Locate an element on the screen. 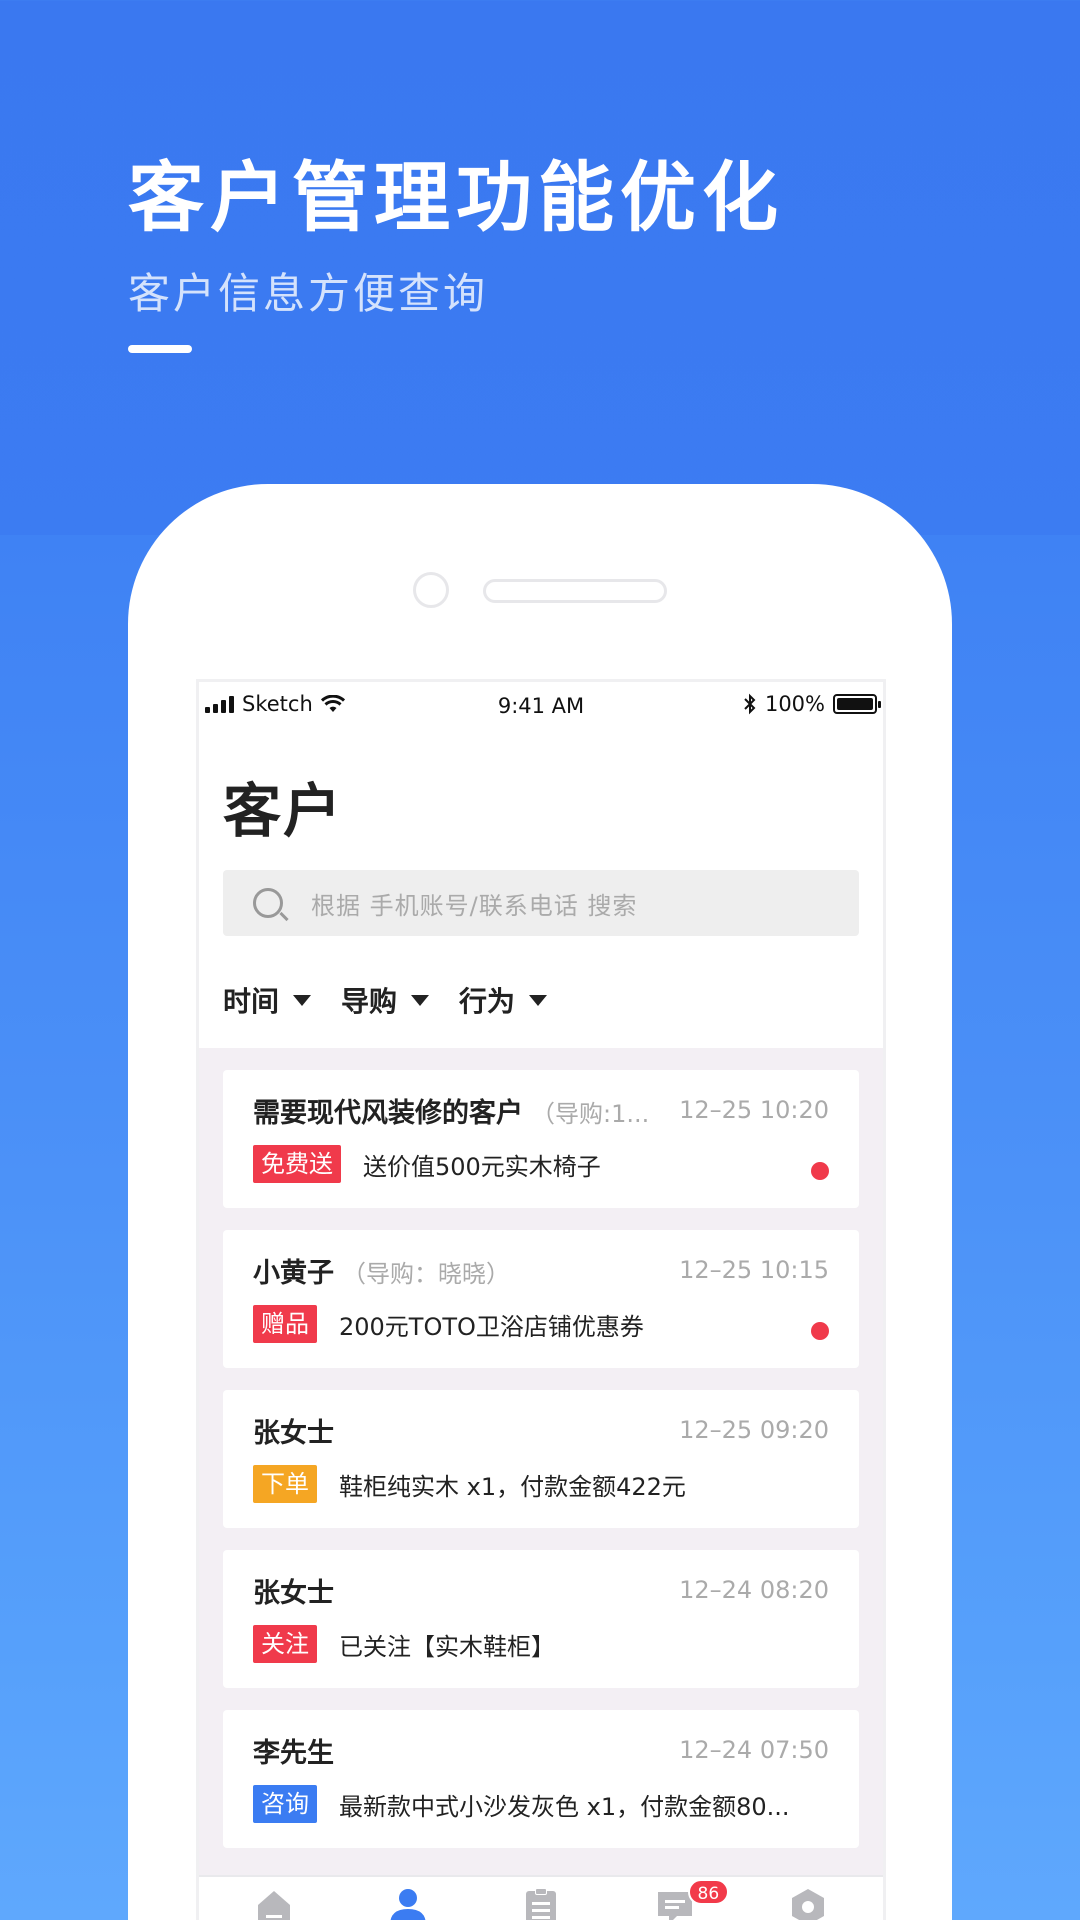 This screenshot has width=1080, height=1920. tab-customers: 客户 is located at coordinates (408, 1898).